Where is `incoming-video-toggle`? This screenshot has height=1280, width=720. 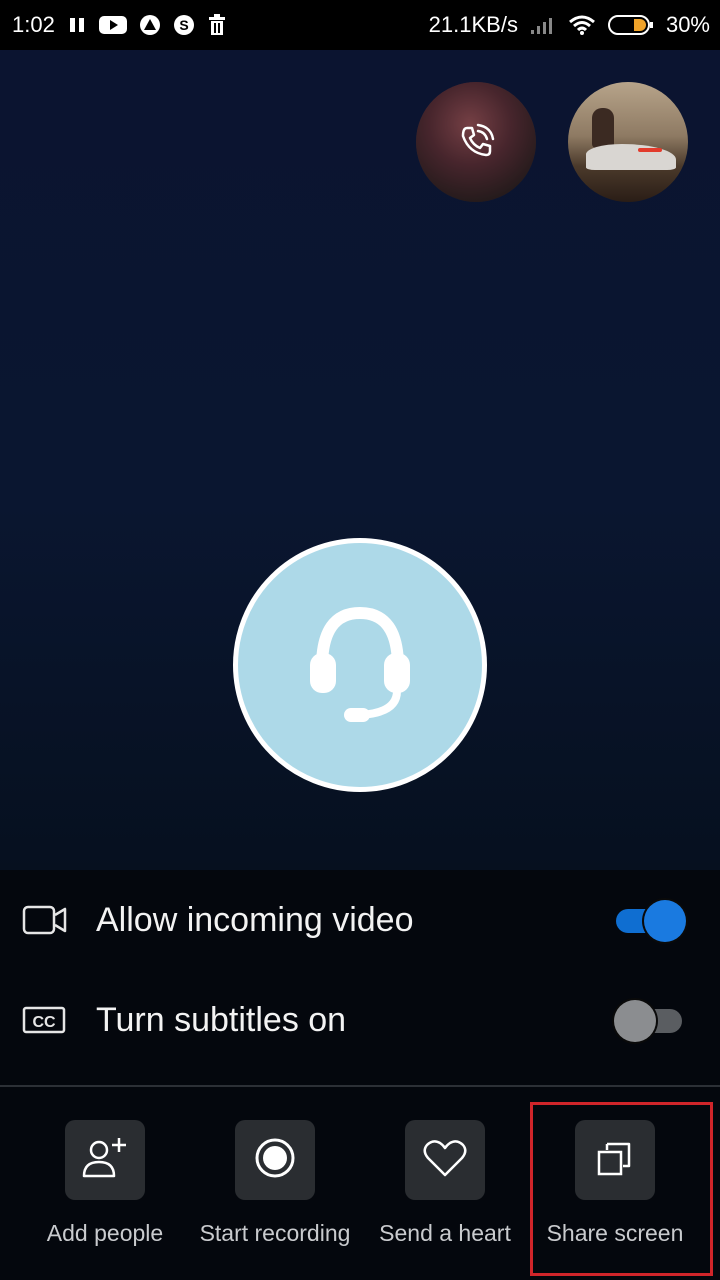 incoming-video-toggle is located at coordinates (650, 920).